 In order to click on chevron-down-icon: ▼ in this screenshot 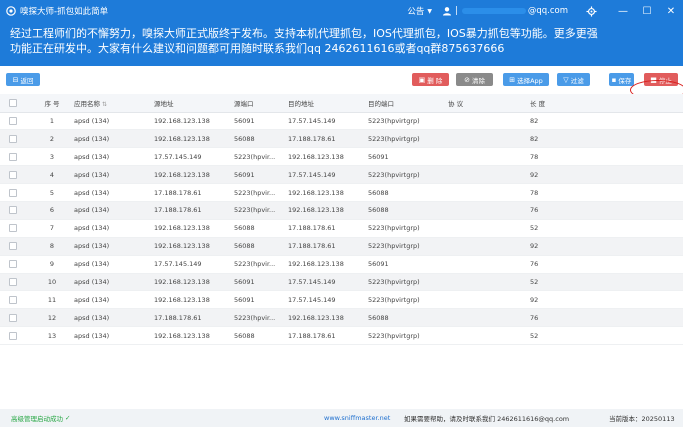, I will do `click(429, 11)`.